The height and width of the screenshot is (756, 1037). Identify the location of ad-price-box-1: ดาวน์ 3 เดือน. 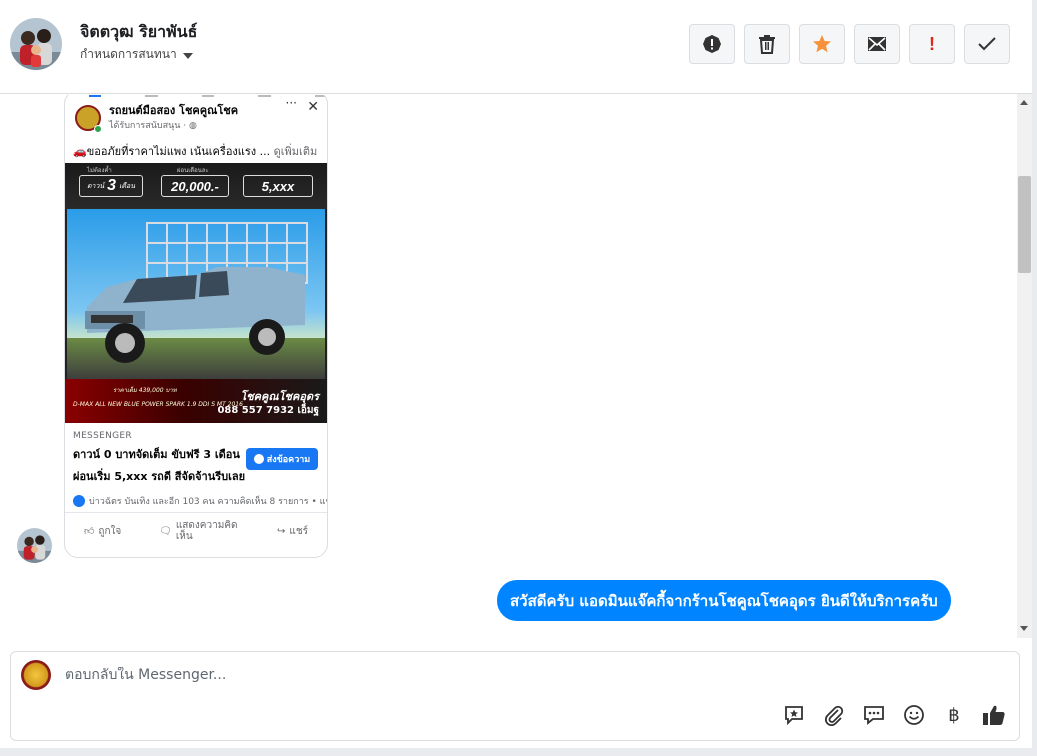
(111, 186).